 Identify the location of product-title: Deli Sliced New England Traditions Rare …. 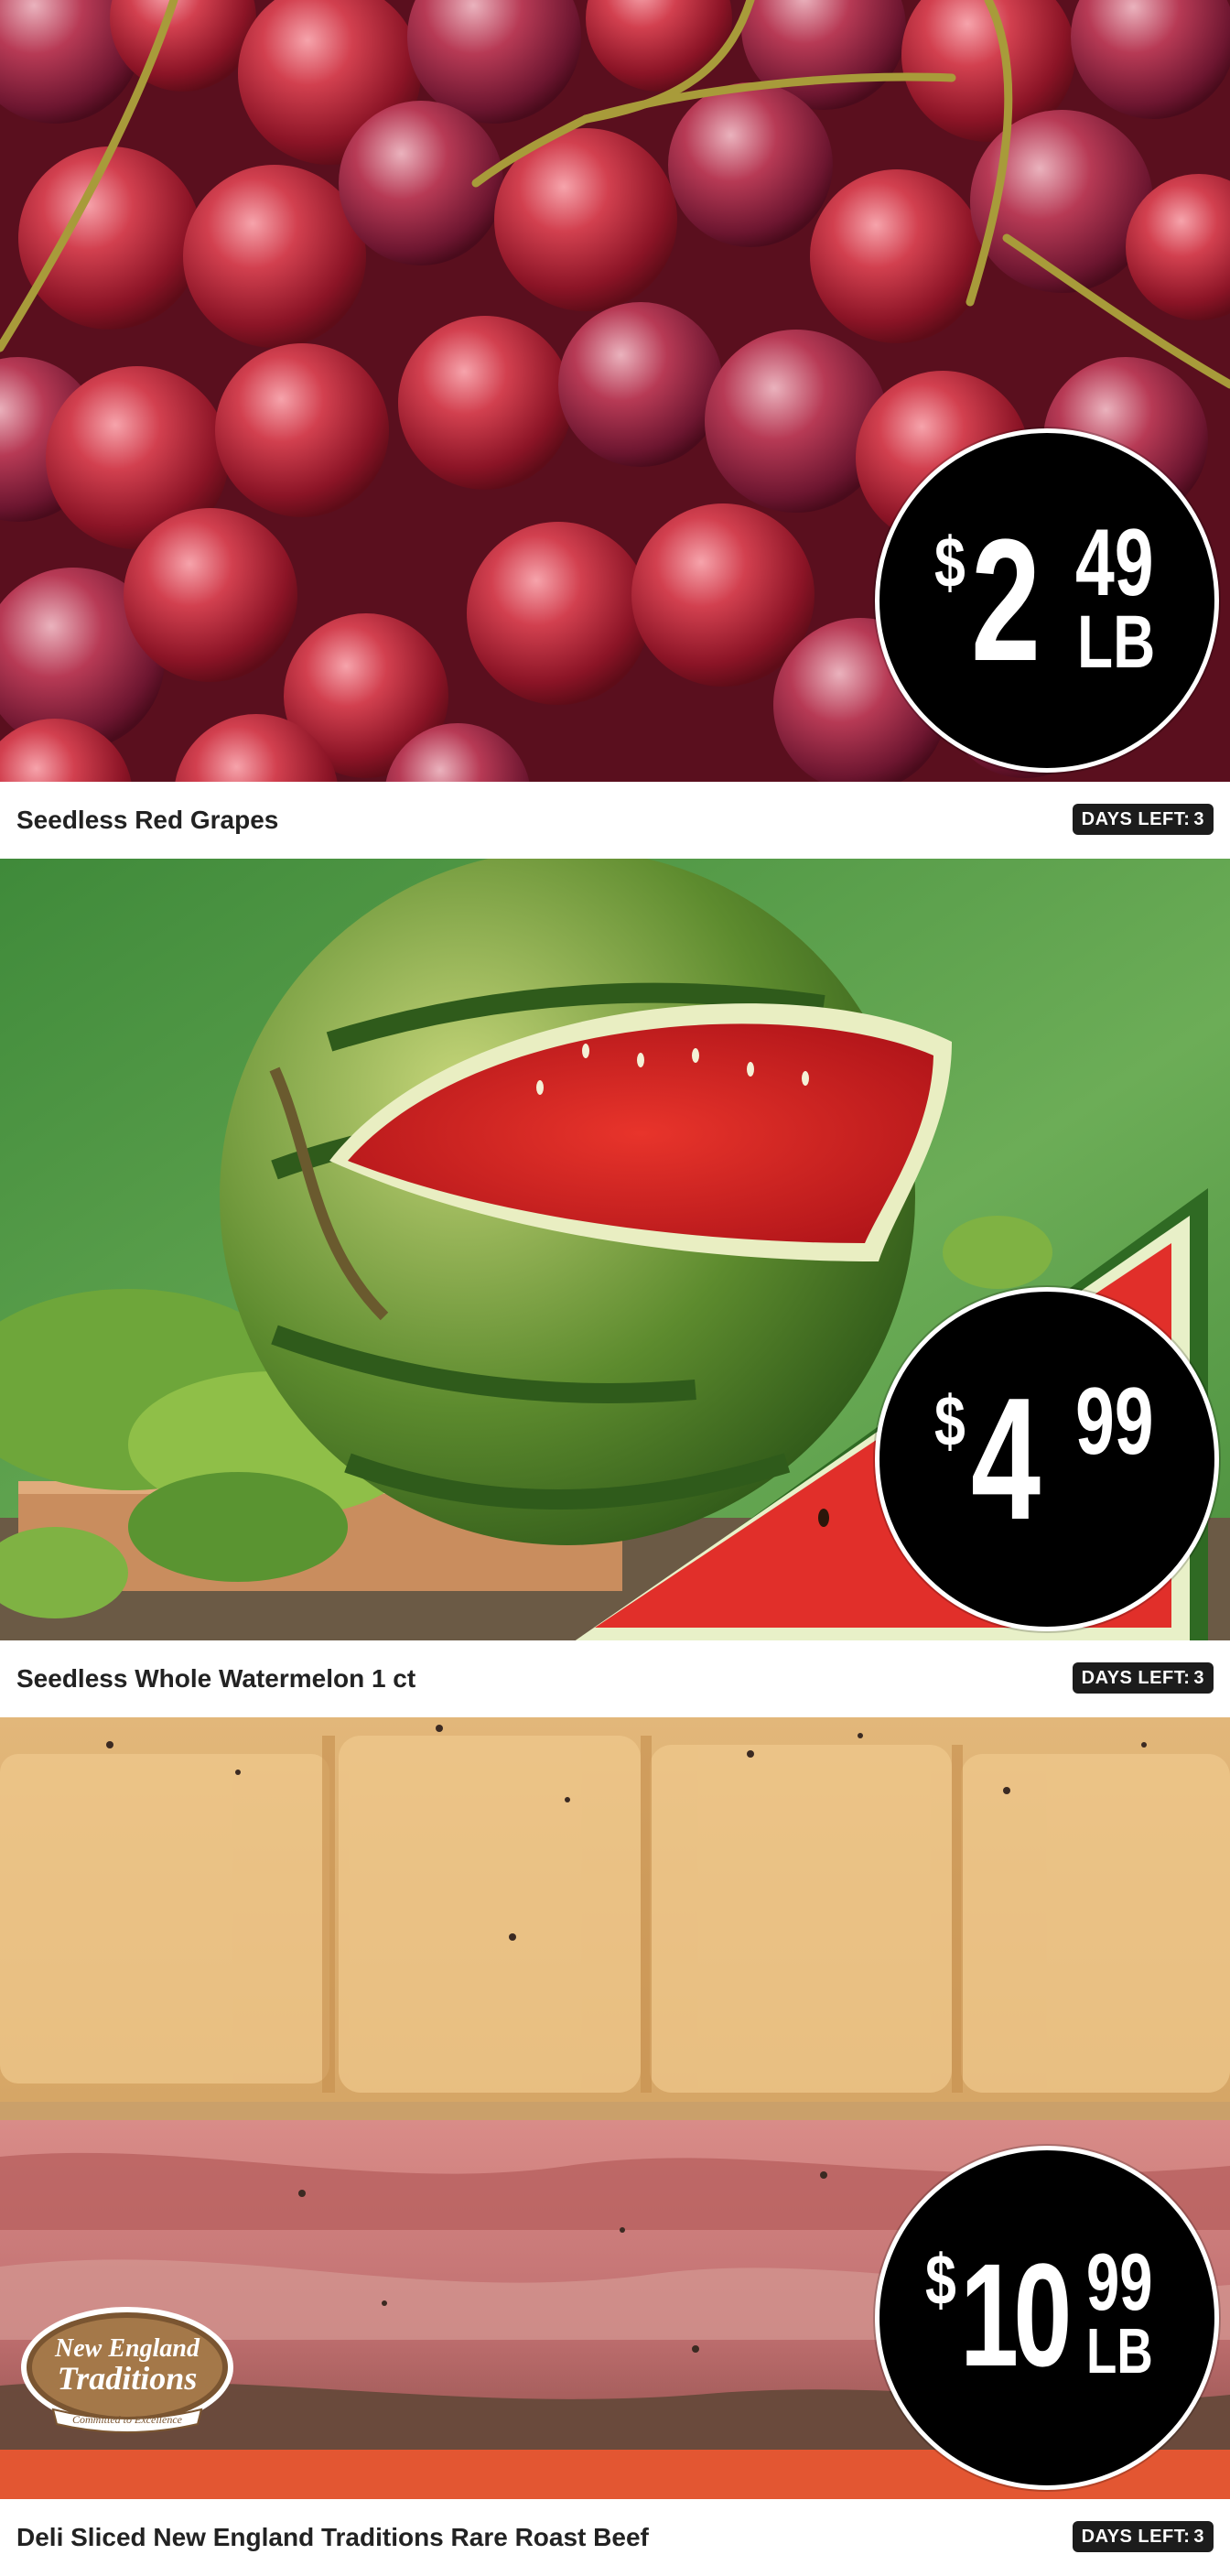
(333, 2538).